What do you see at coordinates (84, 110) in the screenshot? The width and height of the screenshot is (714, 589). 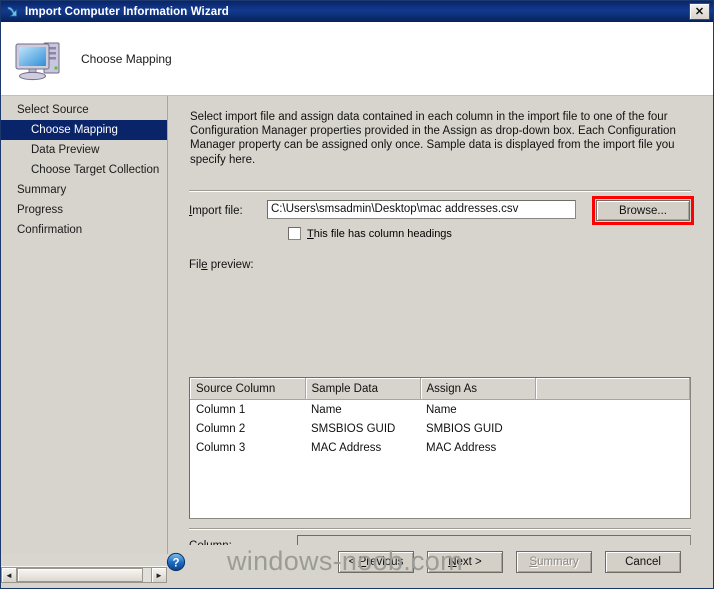 I see `sidebar-item-select-source: Select Source` at bounding box center [84, 110].